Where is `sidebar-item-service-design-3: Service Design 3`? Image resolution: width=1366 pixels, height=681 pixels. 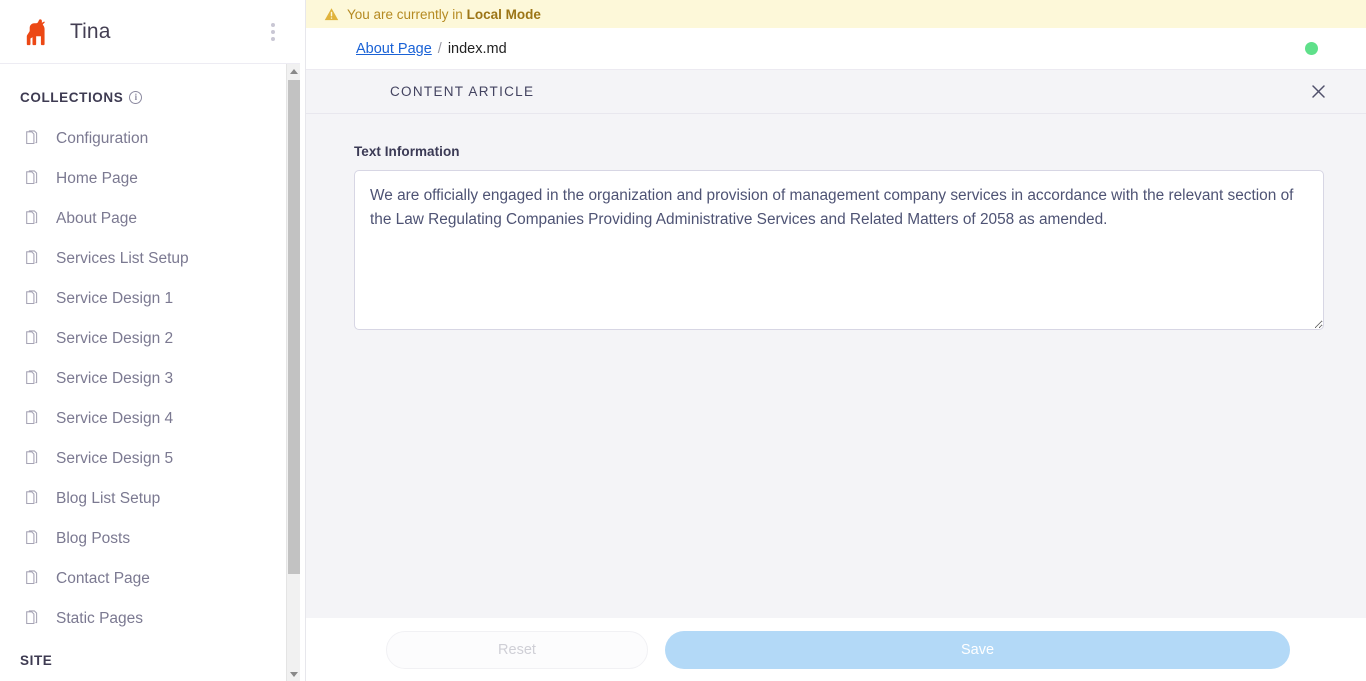 sidebar-item-service-design-3: Service Design 3 is located at coordinates (143, 379).